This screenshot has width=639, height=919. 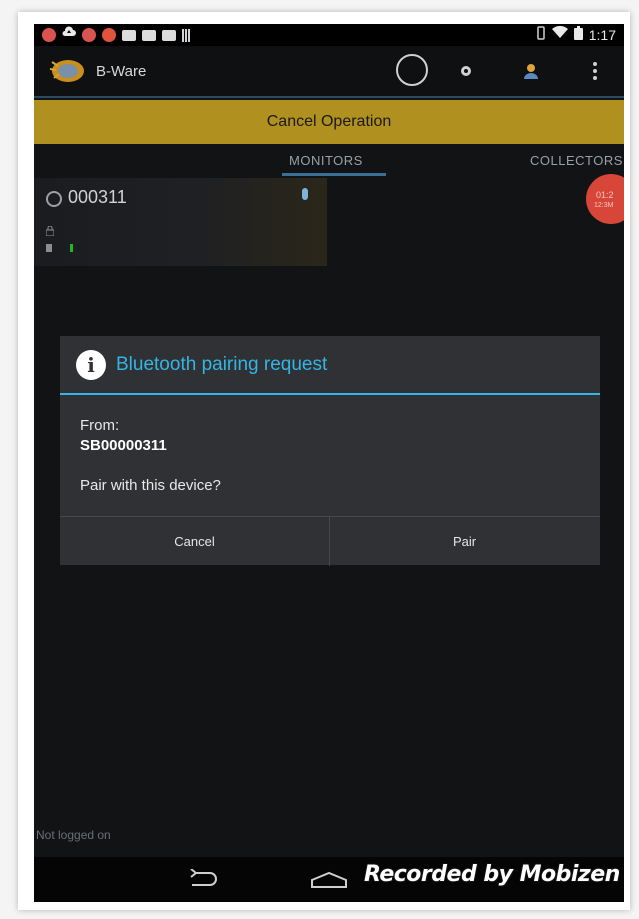 What do you see at coordinates (541, 35) in the screenshot?
I see `vibrate-icon` at bounding box center [541, 35].